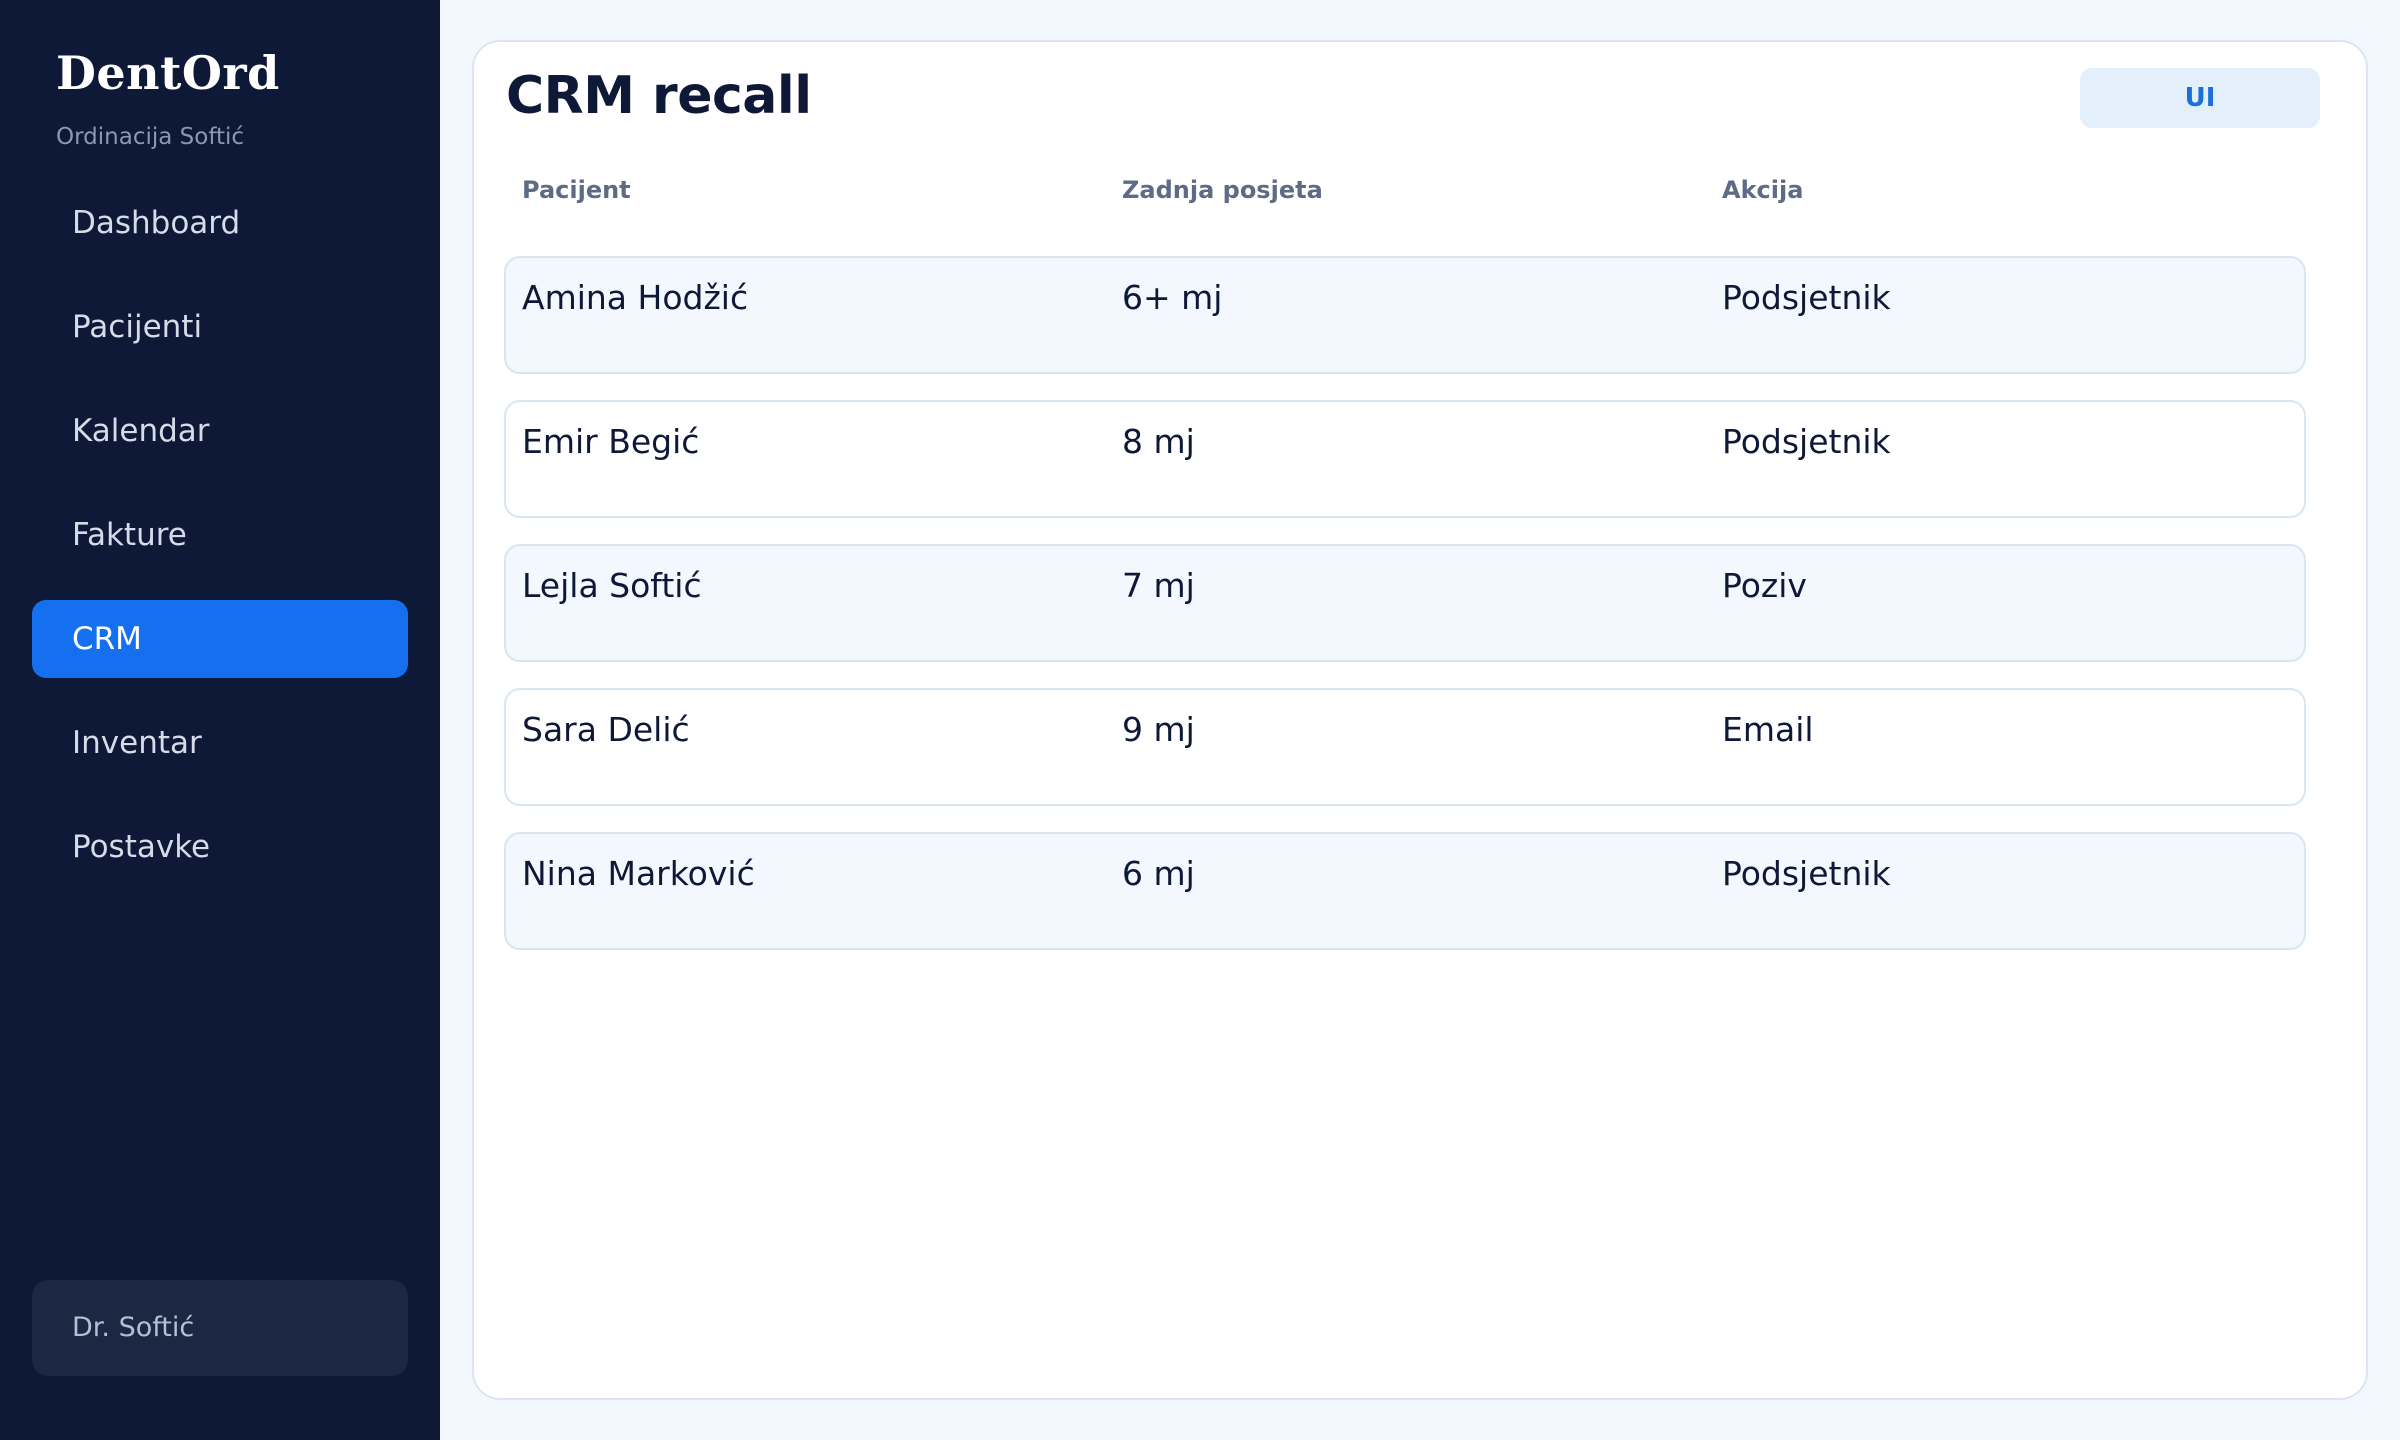  I want to click on user-name: Dr. Softić, so click(133, 1327).